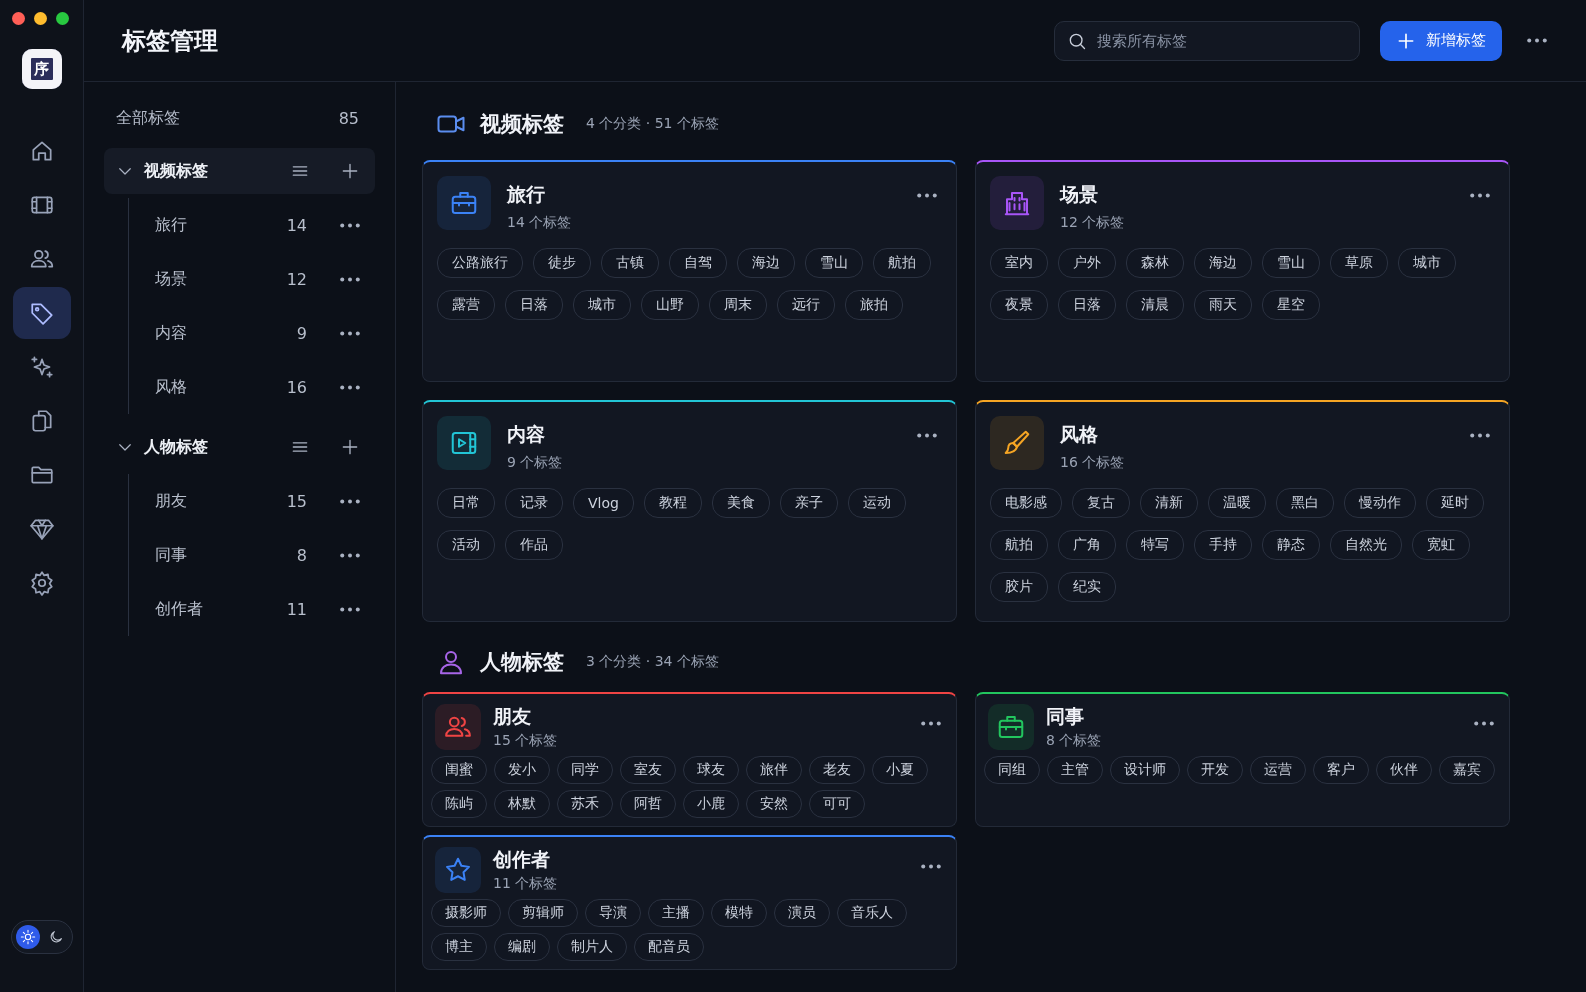 Image resolution: width=1586 pixels, height=992 pixels. What do you see at coordinates (1278, 770) in the screenshot?
I see `tag-chip: 运营` at bounding box center [1278, 770].